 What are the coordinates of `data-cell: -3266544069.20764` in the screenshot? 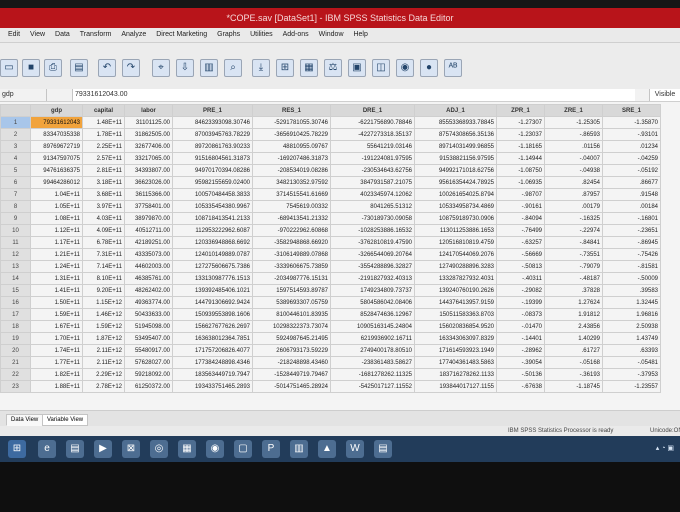 It's located at (372, 254).